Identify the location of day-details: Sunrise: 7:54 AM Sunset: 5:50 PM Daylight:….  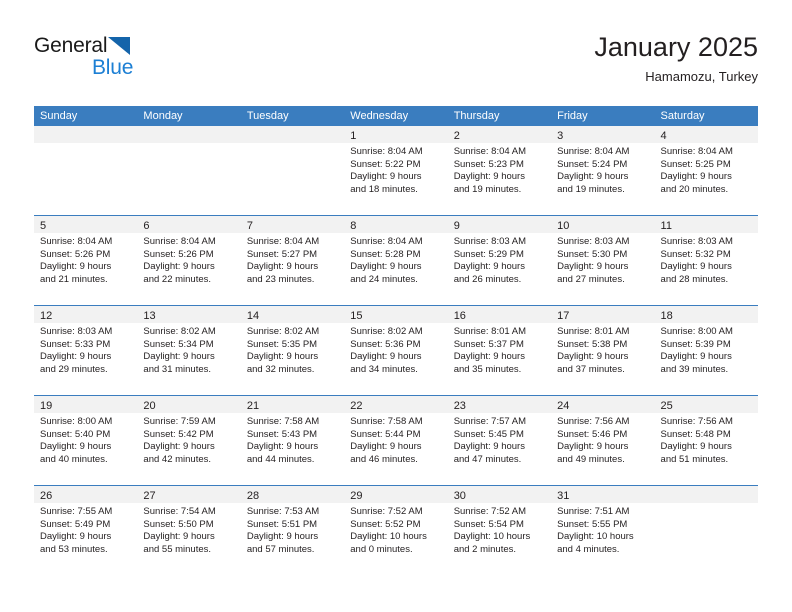
(188, 529).